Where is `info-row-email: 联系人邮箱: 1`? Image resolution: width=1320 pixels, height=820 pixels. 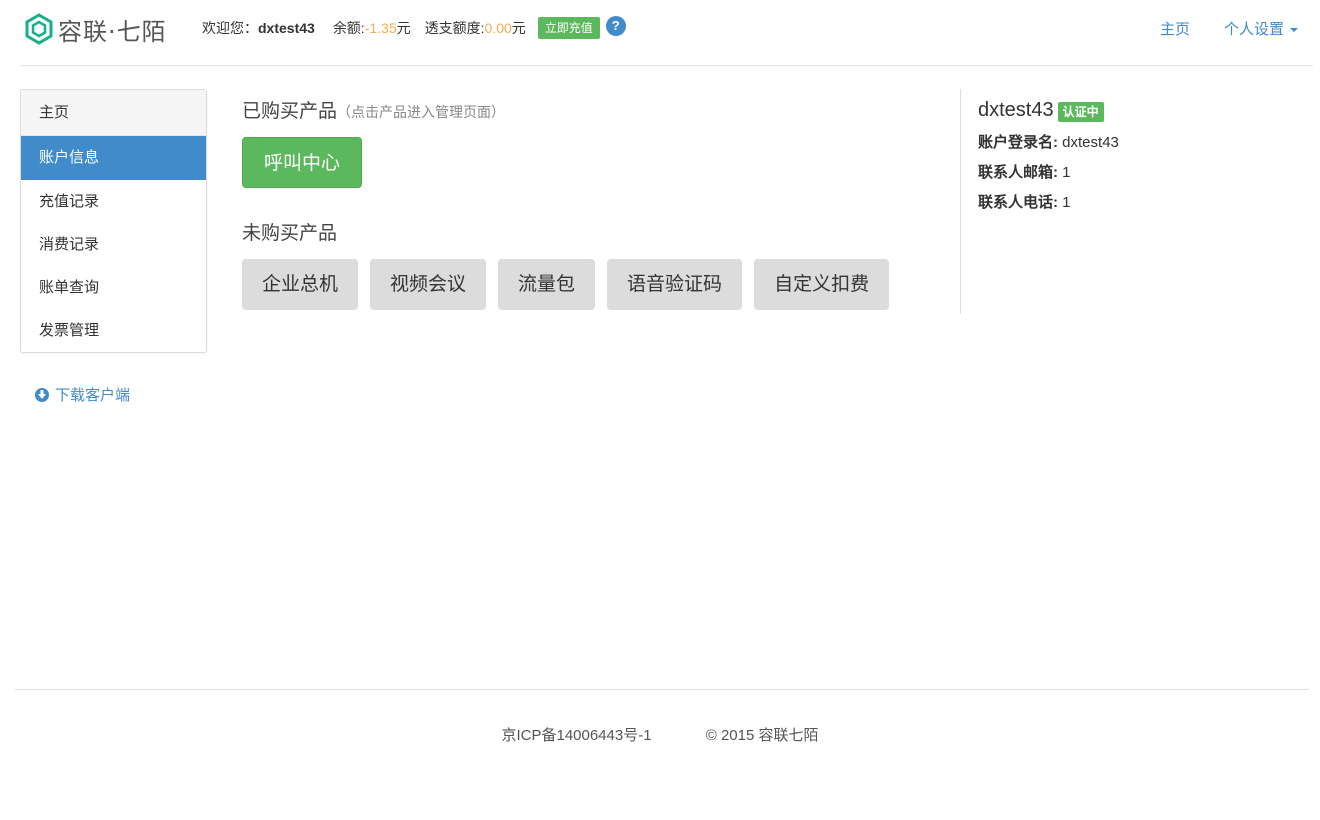 info-row-email: 联系人邮箱: 1 is located at coordinates (1138, 171).